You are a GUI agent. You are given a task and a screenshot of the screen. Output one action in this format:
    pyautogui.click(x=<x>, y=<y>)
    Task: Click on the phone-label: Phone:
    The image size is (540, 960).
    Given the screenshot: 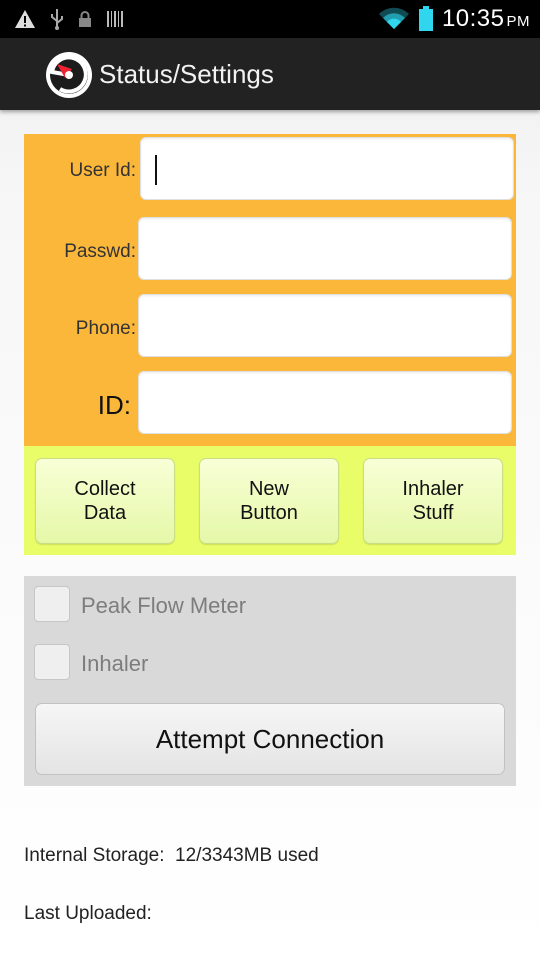 What is the action you would take?
    pyautogui.click(x=105, y=328)
    